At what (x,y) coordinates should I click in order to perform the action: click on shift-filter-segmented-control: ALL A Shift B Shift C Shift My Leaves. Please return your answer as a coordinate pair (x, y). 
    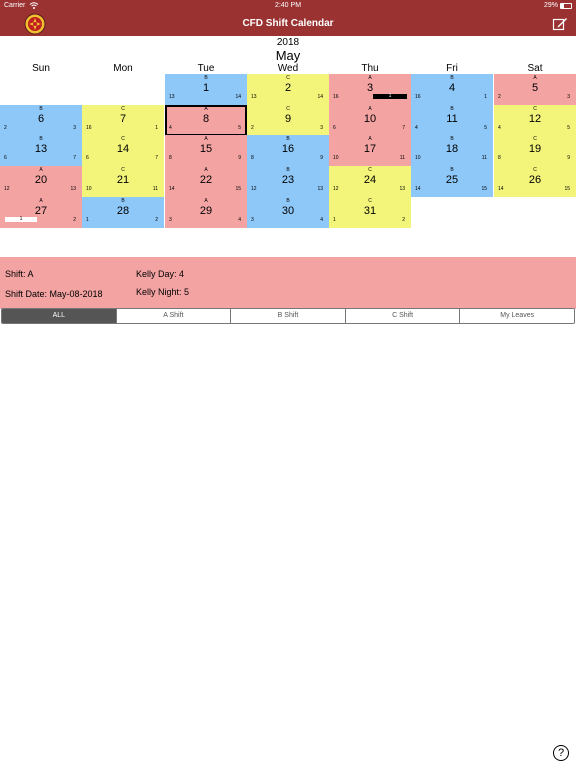
    Looking at the image, I should click on (288, 316).